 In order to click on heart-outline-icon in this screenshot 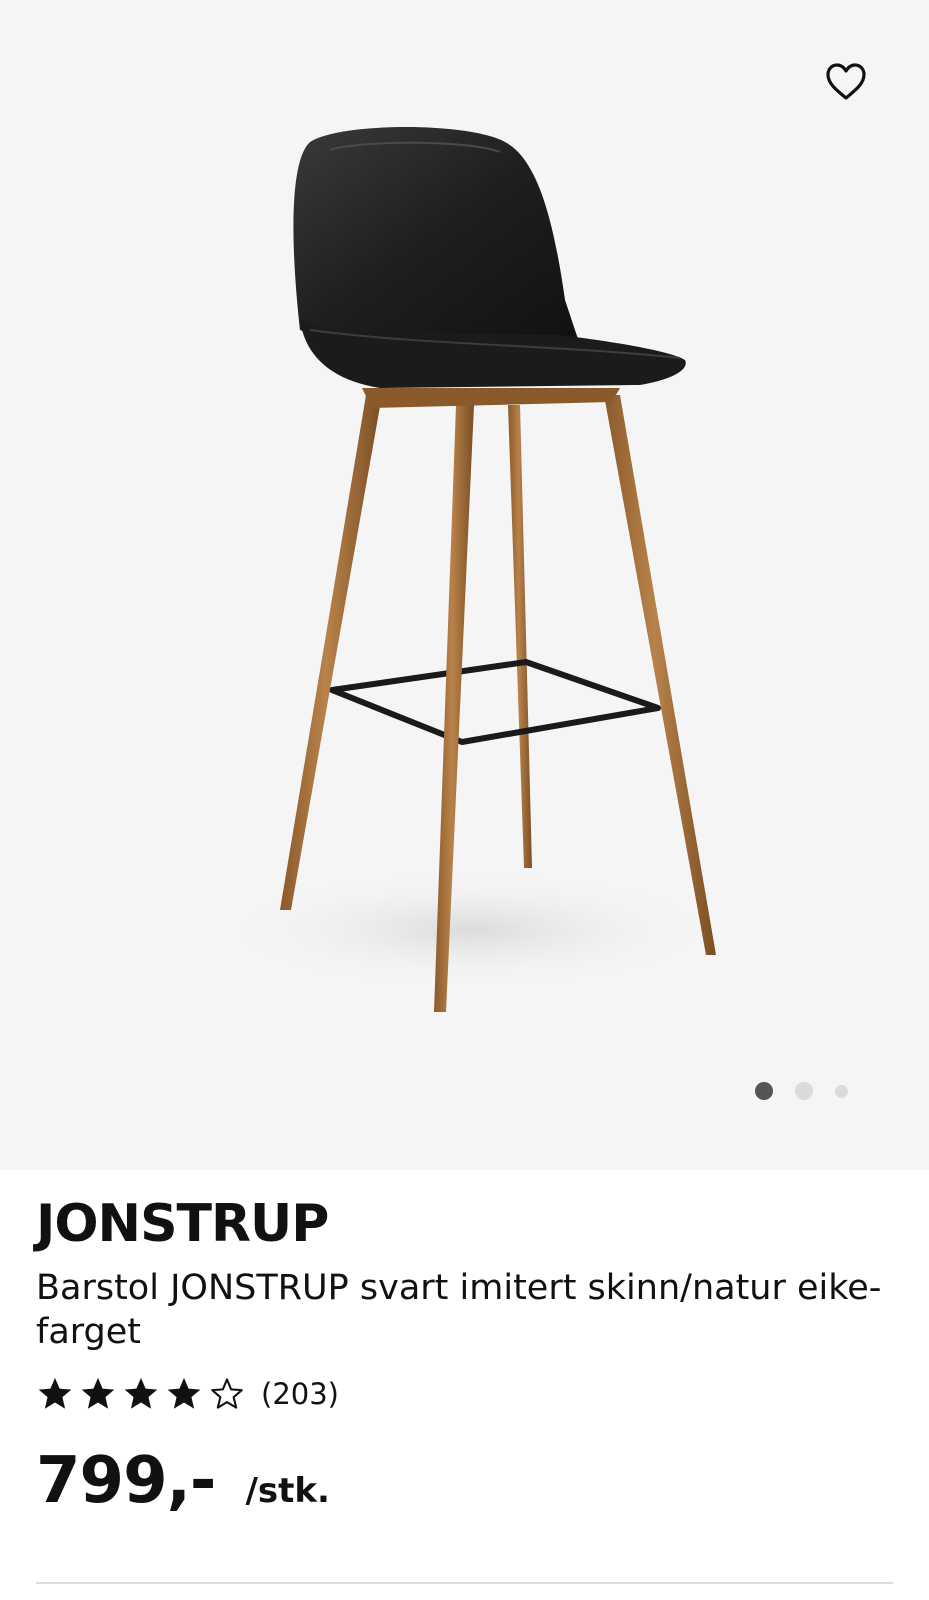, I will do `click(846, 81)`.